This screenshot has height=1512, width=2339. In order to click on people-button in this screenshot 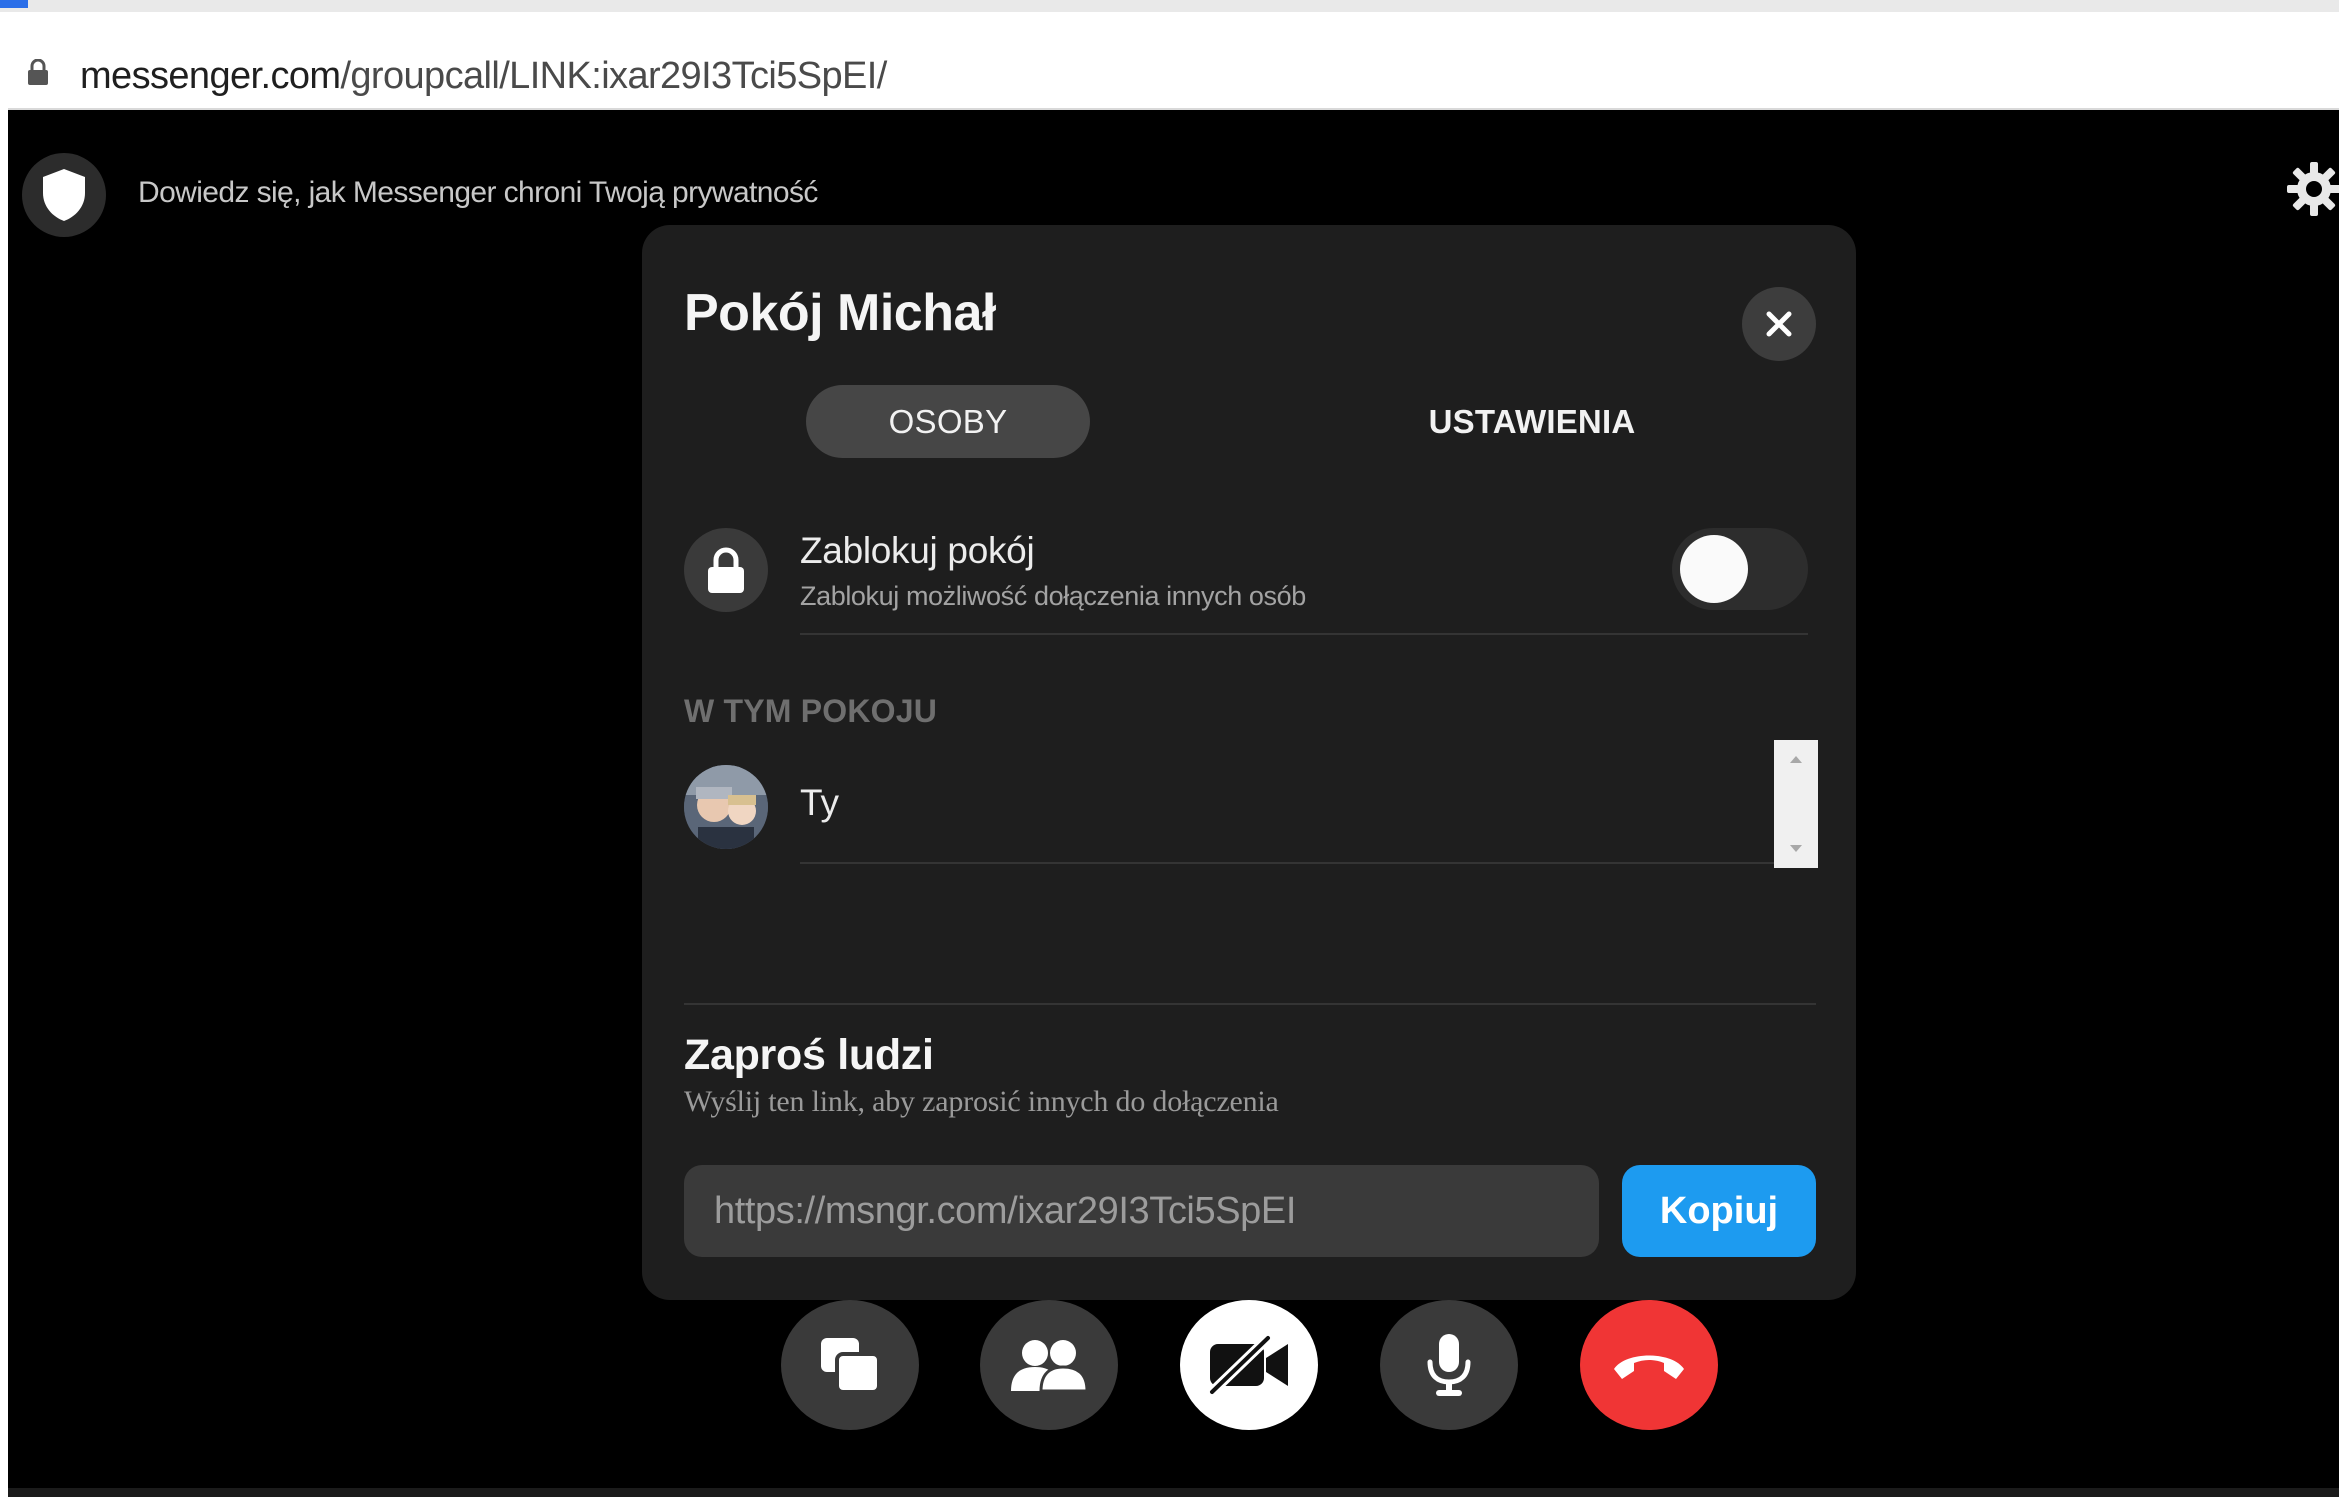, I will do `click(1049, 1365)`.